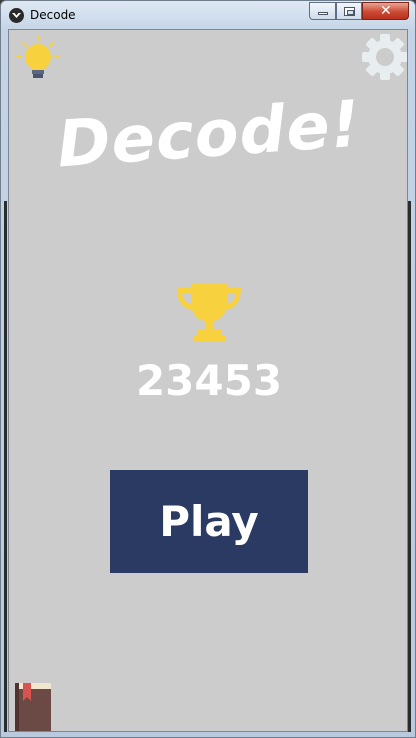 This screenshot has height=738, width=416. I want to click on lightbulb-icon, so click(38, 59).